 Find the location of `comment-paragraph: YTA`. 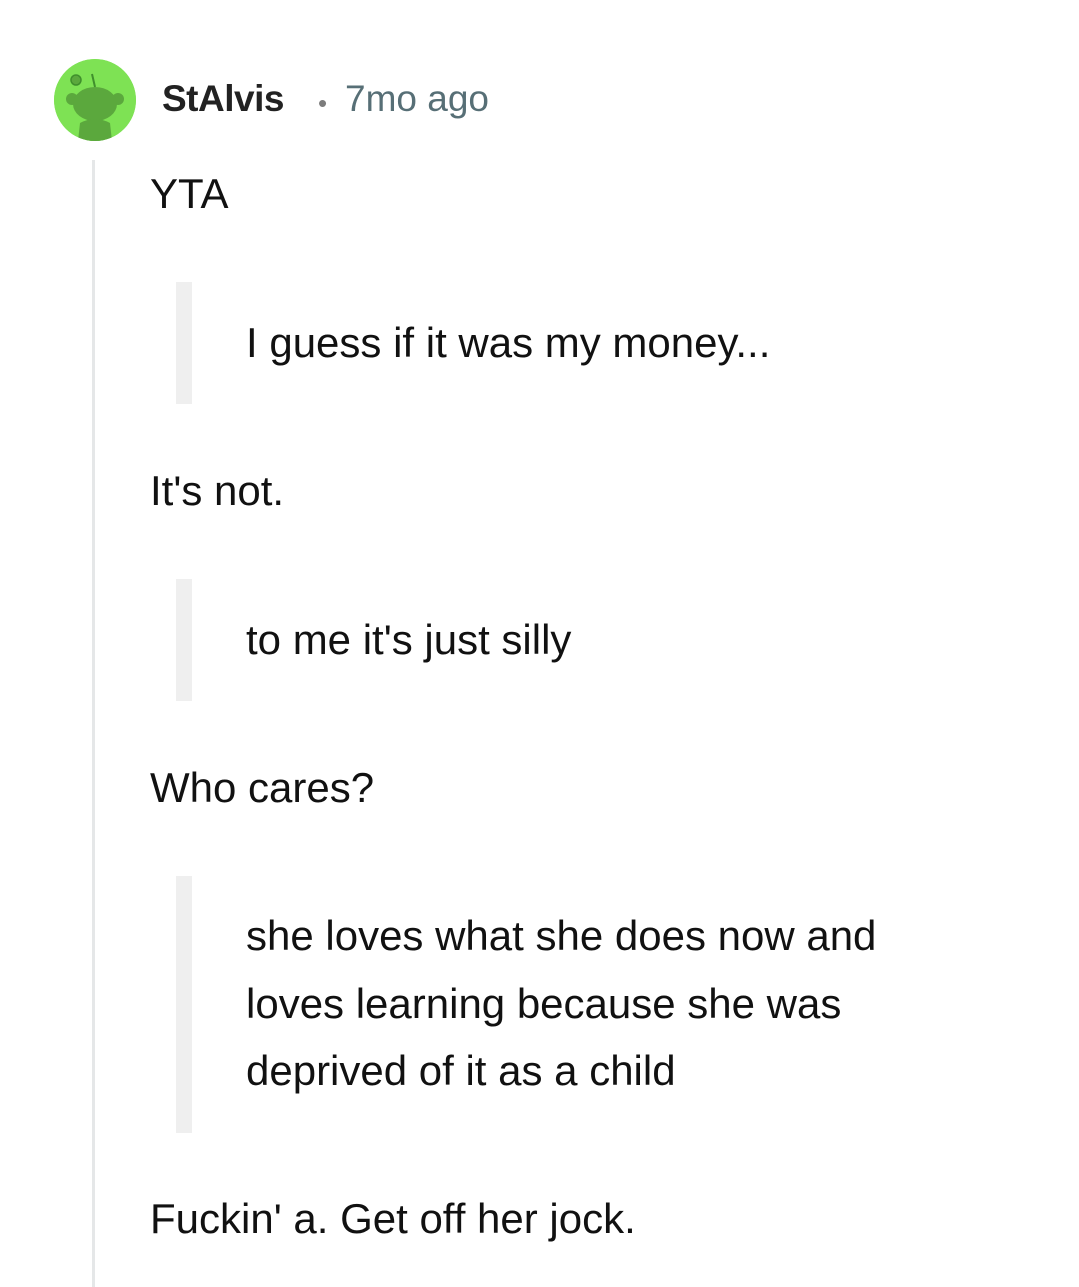

comment-paragraph: YTA is located at coordinates (189, 193).